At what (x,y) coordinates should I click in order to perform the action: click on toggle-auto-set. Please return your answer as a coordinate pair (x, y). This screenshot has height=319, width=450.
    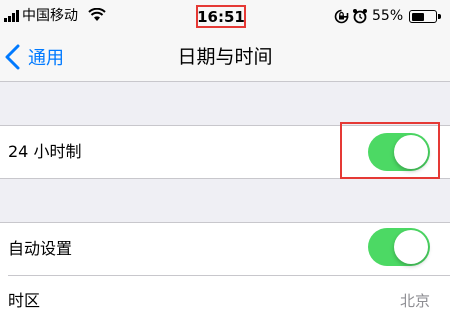
    Looking at the image, I should click on (399, 247).